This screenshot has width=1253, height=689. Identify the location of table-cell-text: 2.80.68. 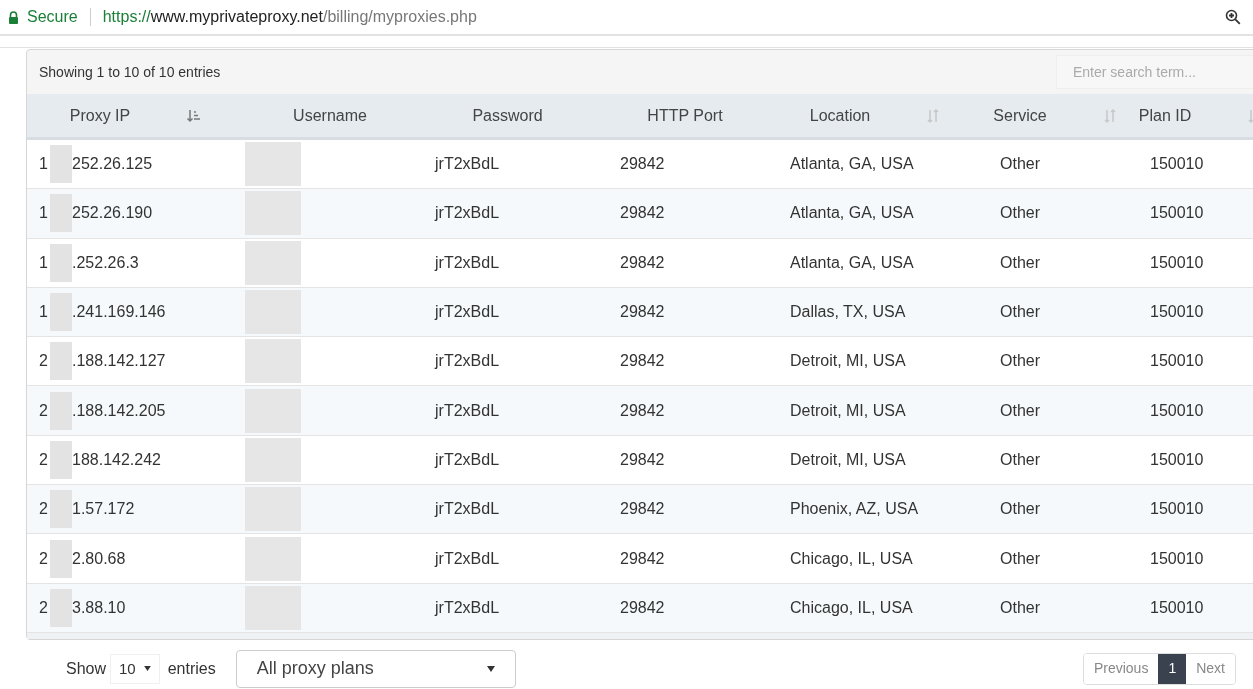
(99, 558).